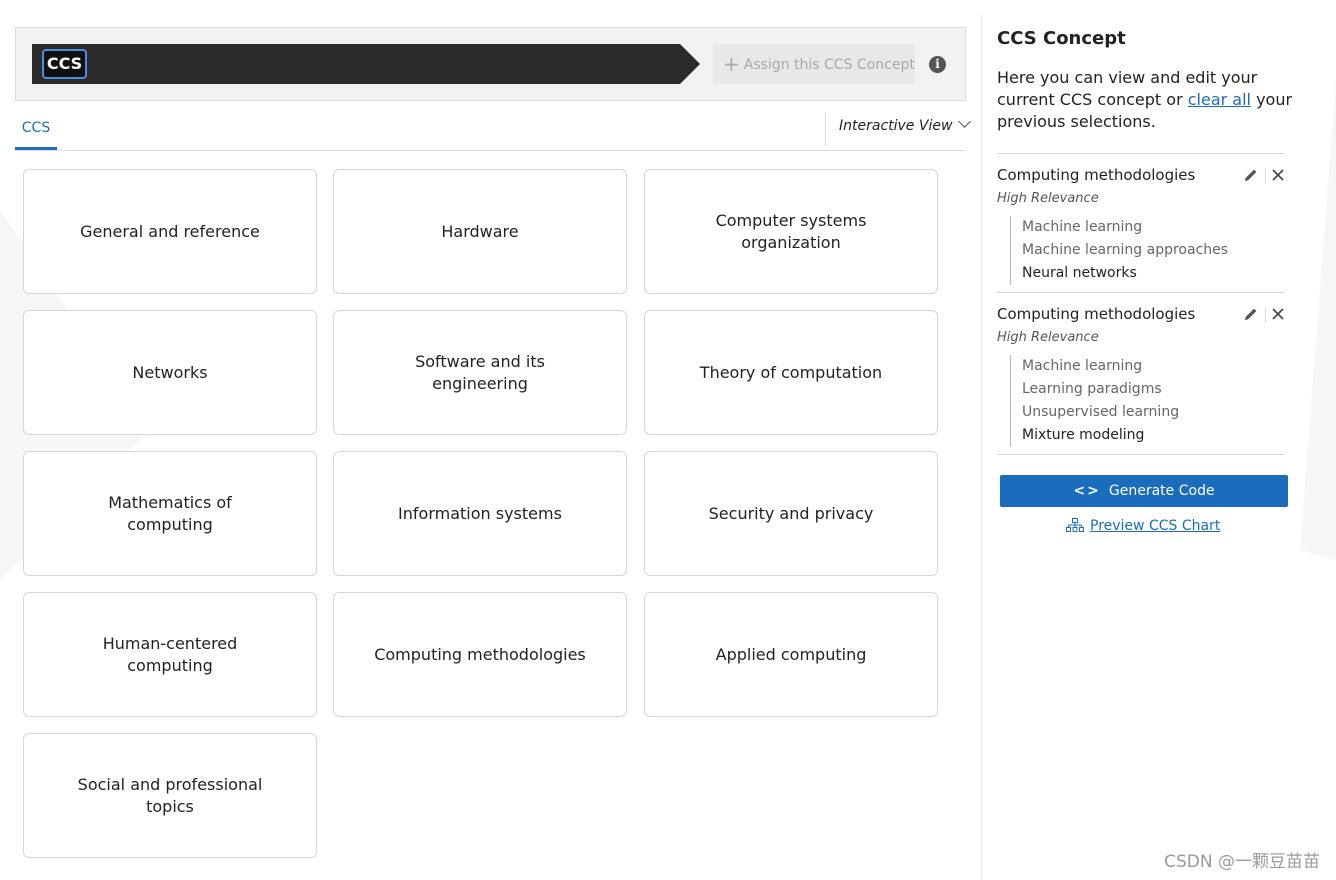  I want to click on category-card: Hardware, so click(480, 231).